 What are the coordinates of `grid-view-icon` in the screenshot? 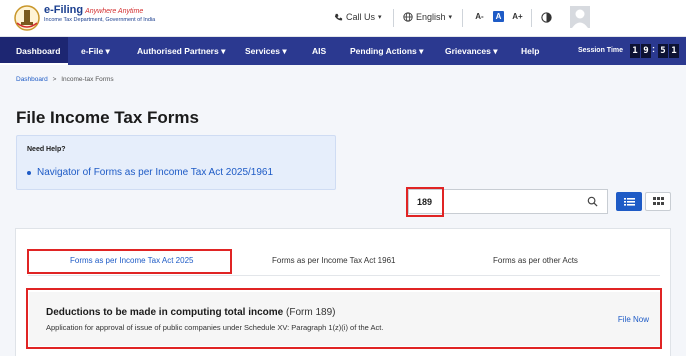 It's located at (658, 201).